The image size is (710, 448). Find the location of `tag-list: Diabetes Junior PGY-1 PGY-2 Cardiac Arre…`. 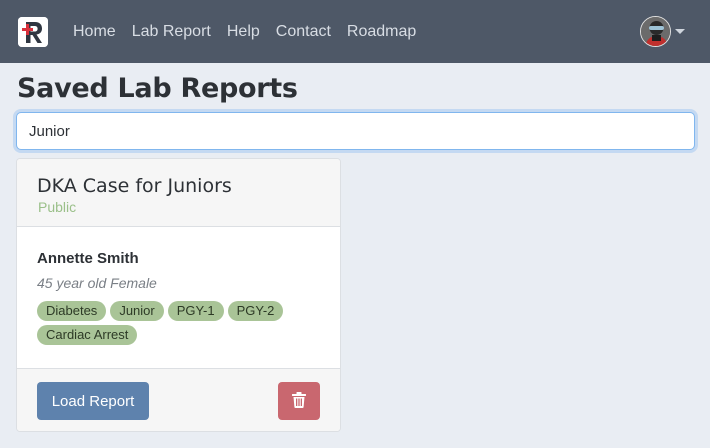

tag-list: Diabetes Junior PGY-1 PGY-2 Cardiac Arre… is located at coordinates (182, 323).